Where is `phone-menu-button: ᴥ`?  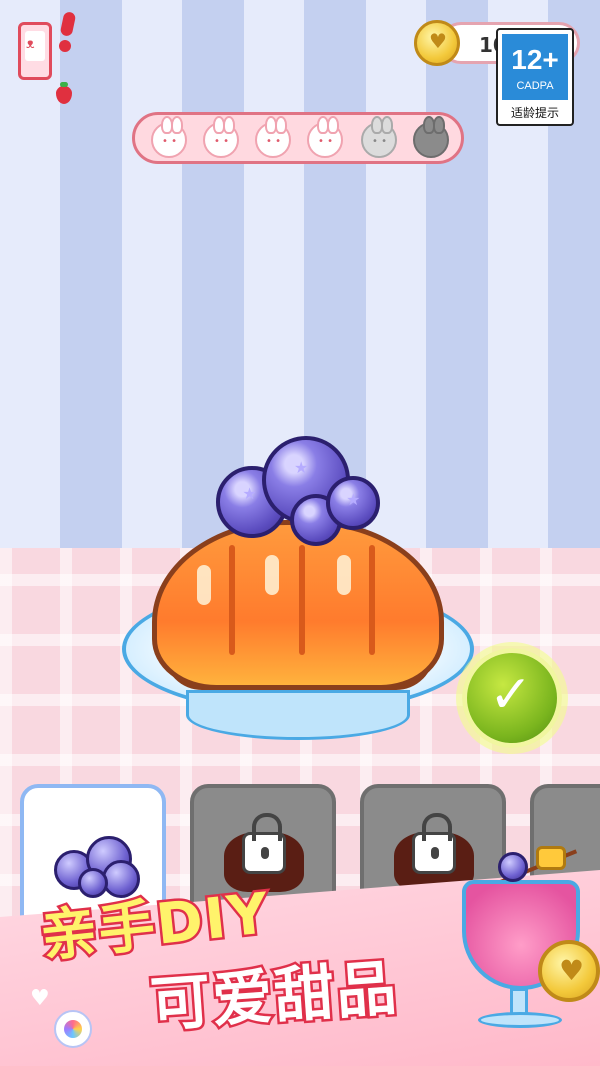
phone-menu-button: ᴥ is located at coordinates (35, 51).